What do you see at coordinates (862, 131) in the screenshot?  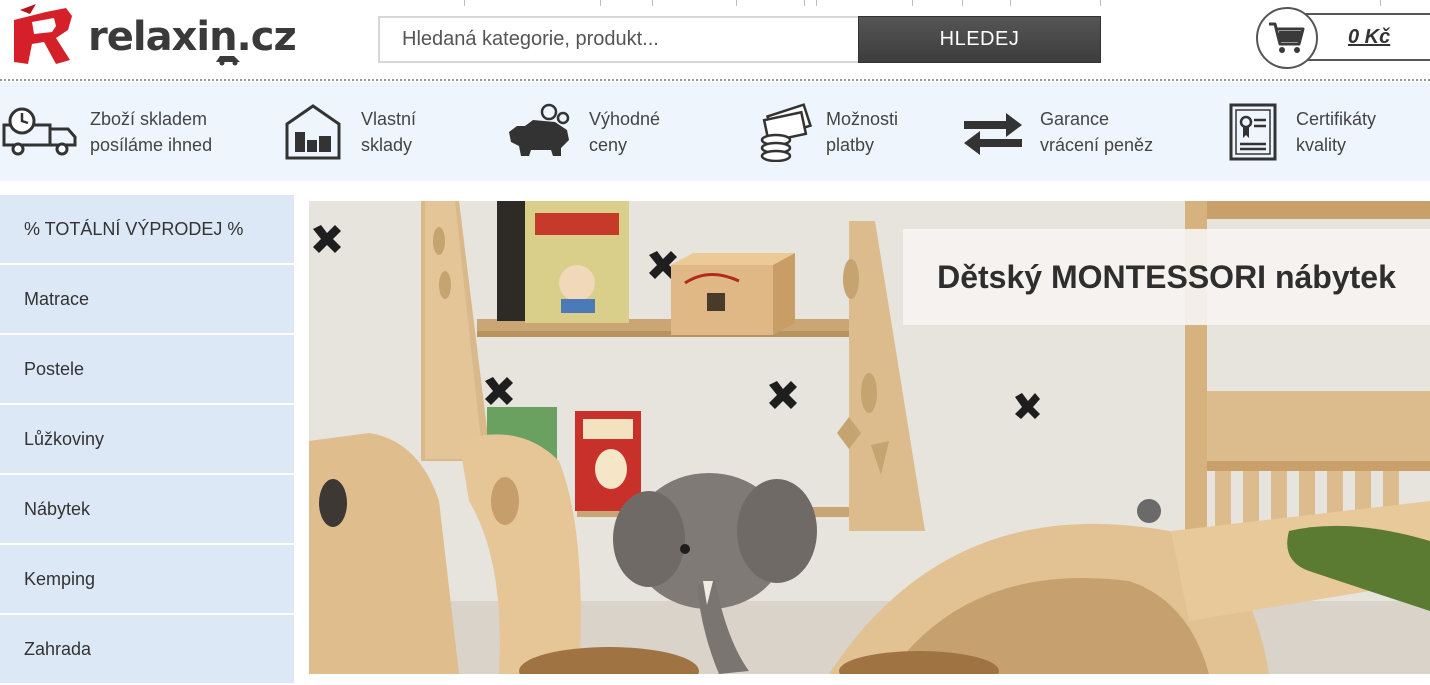 I see `benefit-text: Možnosti platby` at bounding box center [862, 131].